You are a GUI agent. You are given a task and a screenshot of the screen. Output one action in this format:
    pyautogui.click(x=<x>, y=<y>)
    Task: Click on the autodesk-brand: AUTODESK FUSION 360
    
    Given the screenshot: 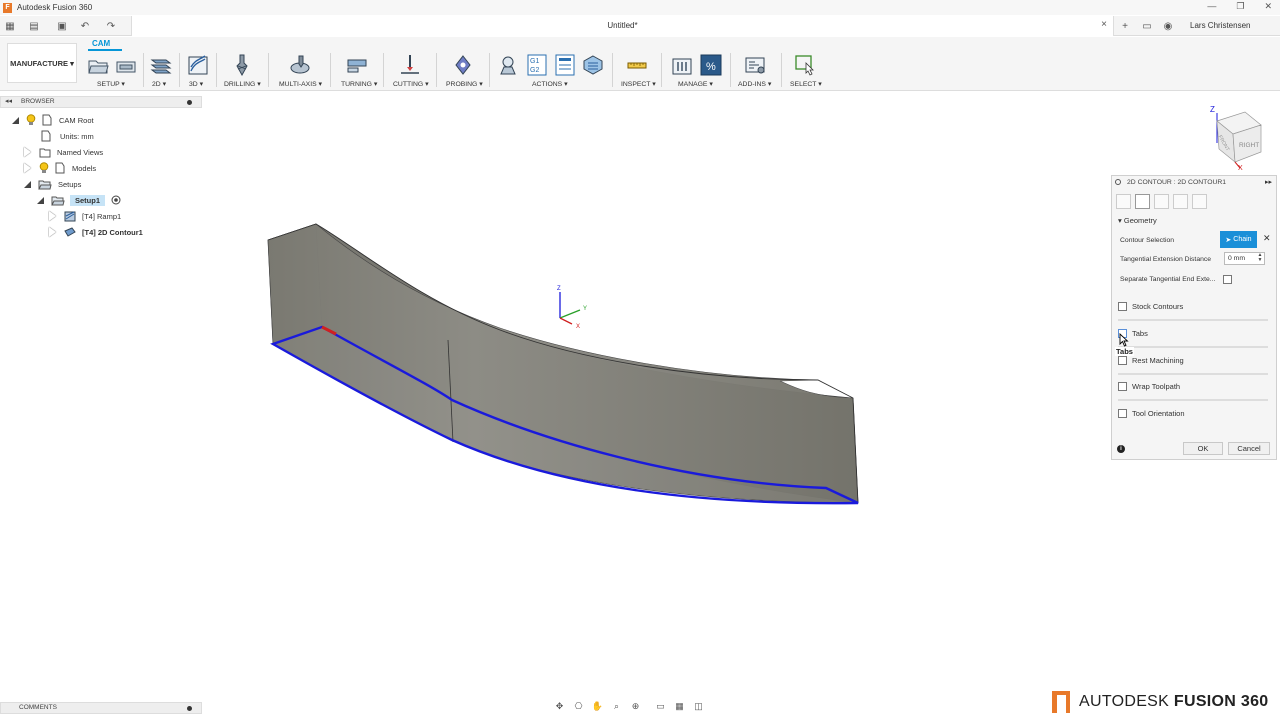 What is the action you would take?
    pyautogui.click(x=1160, y=702)
    